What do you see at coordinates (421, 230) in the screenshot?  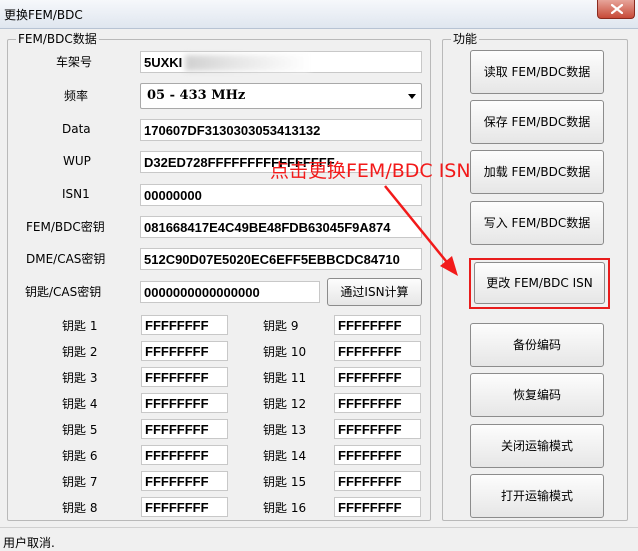 I see `arrow-icon` at bounding box center [421, 230].